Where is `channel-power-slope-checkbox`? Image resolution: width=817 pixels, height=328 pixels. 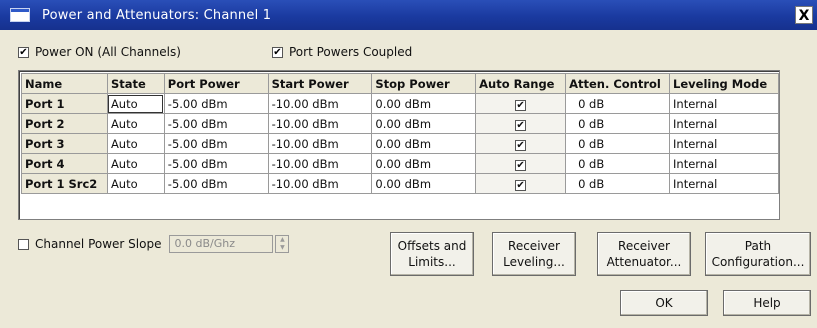 channel-power-slope-checkbox is located at coordinates (23, 244).